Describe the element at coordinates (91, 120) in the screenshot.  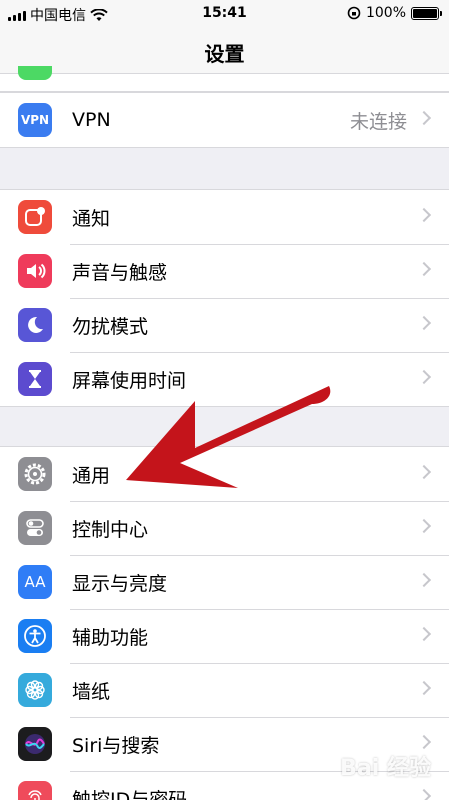
I see `settings-row-label: VPN` at that location.